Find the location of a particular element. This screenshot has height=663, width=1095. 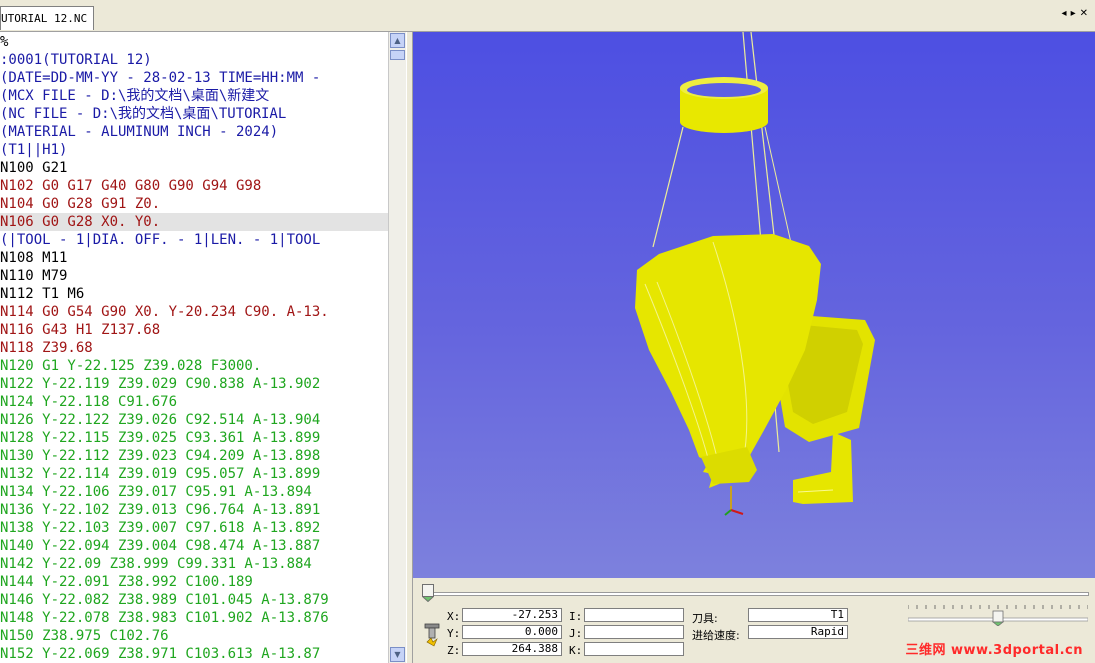

progress-slider-handle is located at coordinates (428, 593).